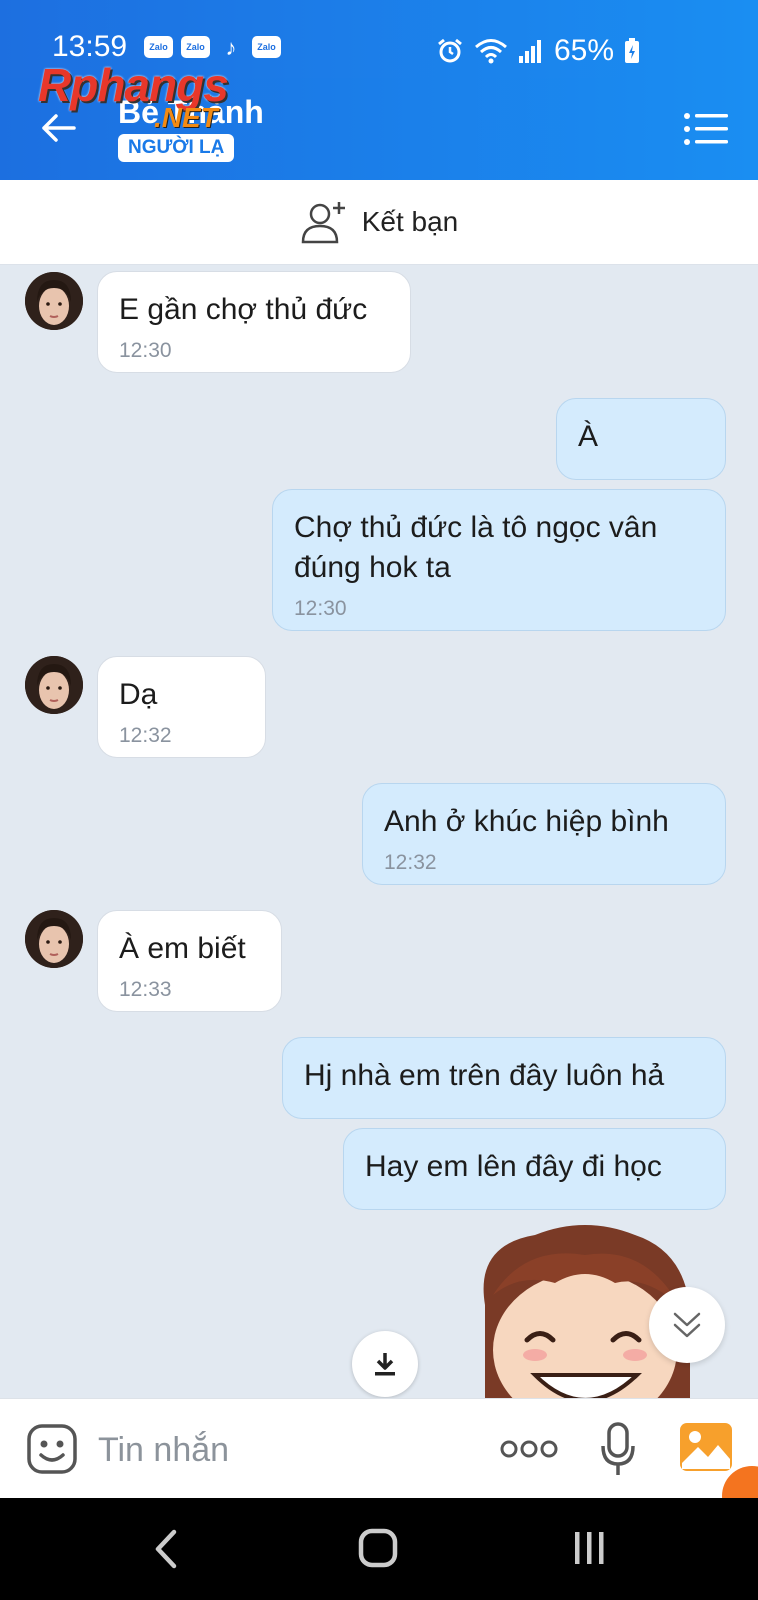 This screenshot has height=1600, width=758. Describe the element at coordinates (410, 221) in the screenshot. I see `add-friend-label: Kết bạn` at that location.